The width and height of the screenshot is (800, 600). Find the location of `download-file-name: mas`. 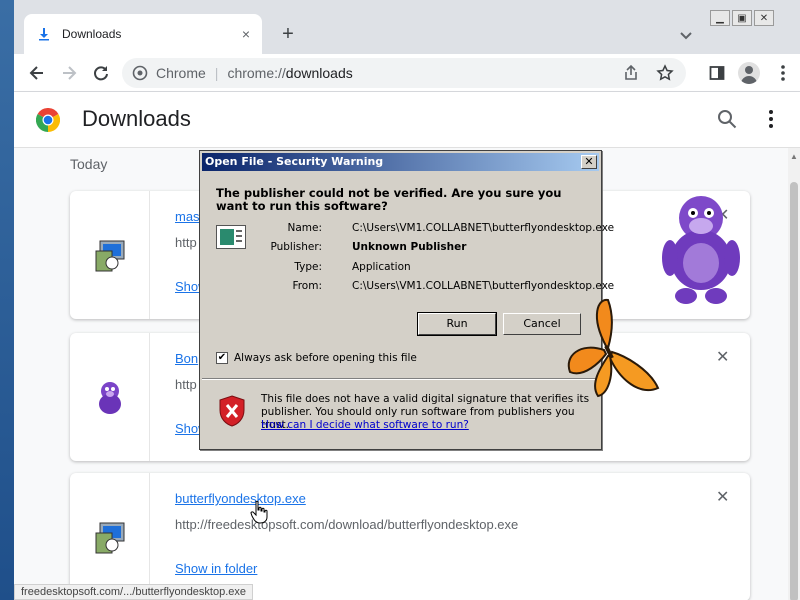

download-file-name: mas is located at coordinates (187, 216).